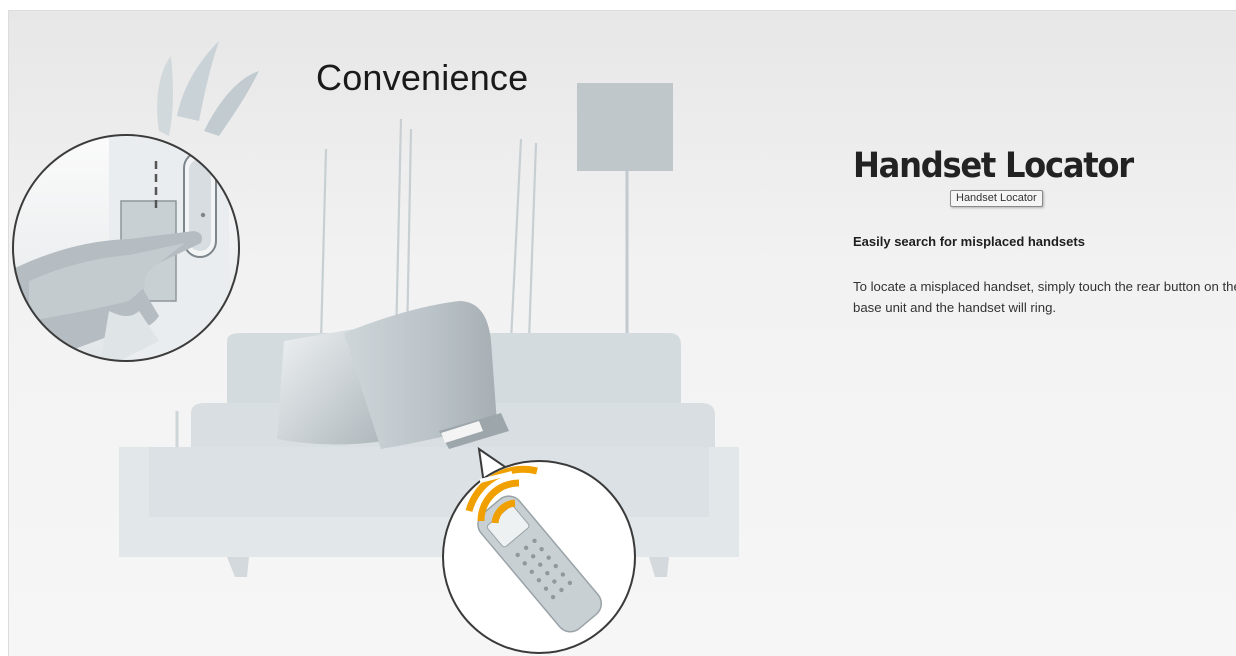  What do you see at coordinates (969, 241) in the screenshot?
I see `feature-subtitle: Easily search for misplaced handsets` at bounding box center [969, 241].